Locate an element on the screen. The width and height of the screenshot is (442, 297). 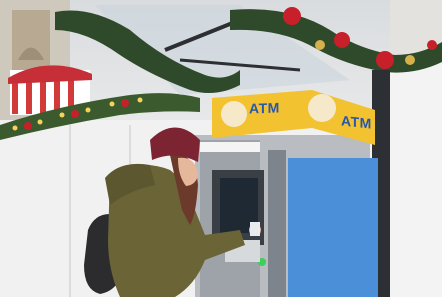
atm-sign-disc-left is located at coordinates (234, 114).